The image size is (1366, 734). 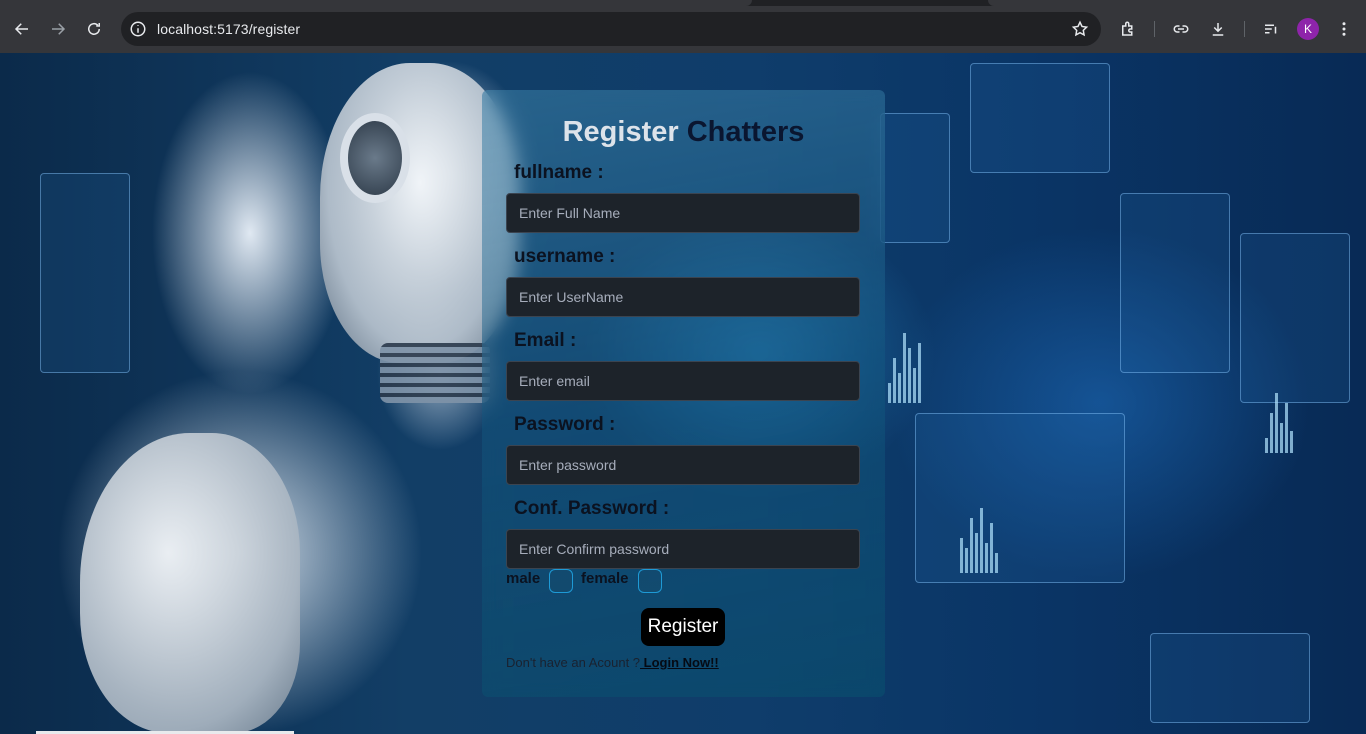 What do you see at coordinates (620, 132) in the screenshot?
I see `title-word-register: Register` at bounding box center [620, 132].